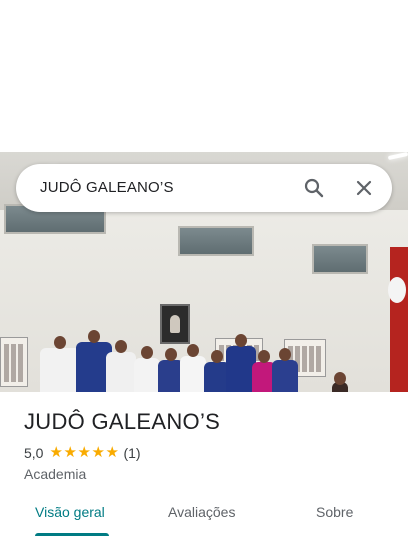  I want to click on active-tab-indicator, so click(72, 534).